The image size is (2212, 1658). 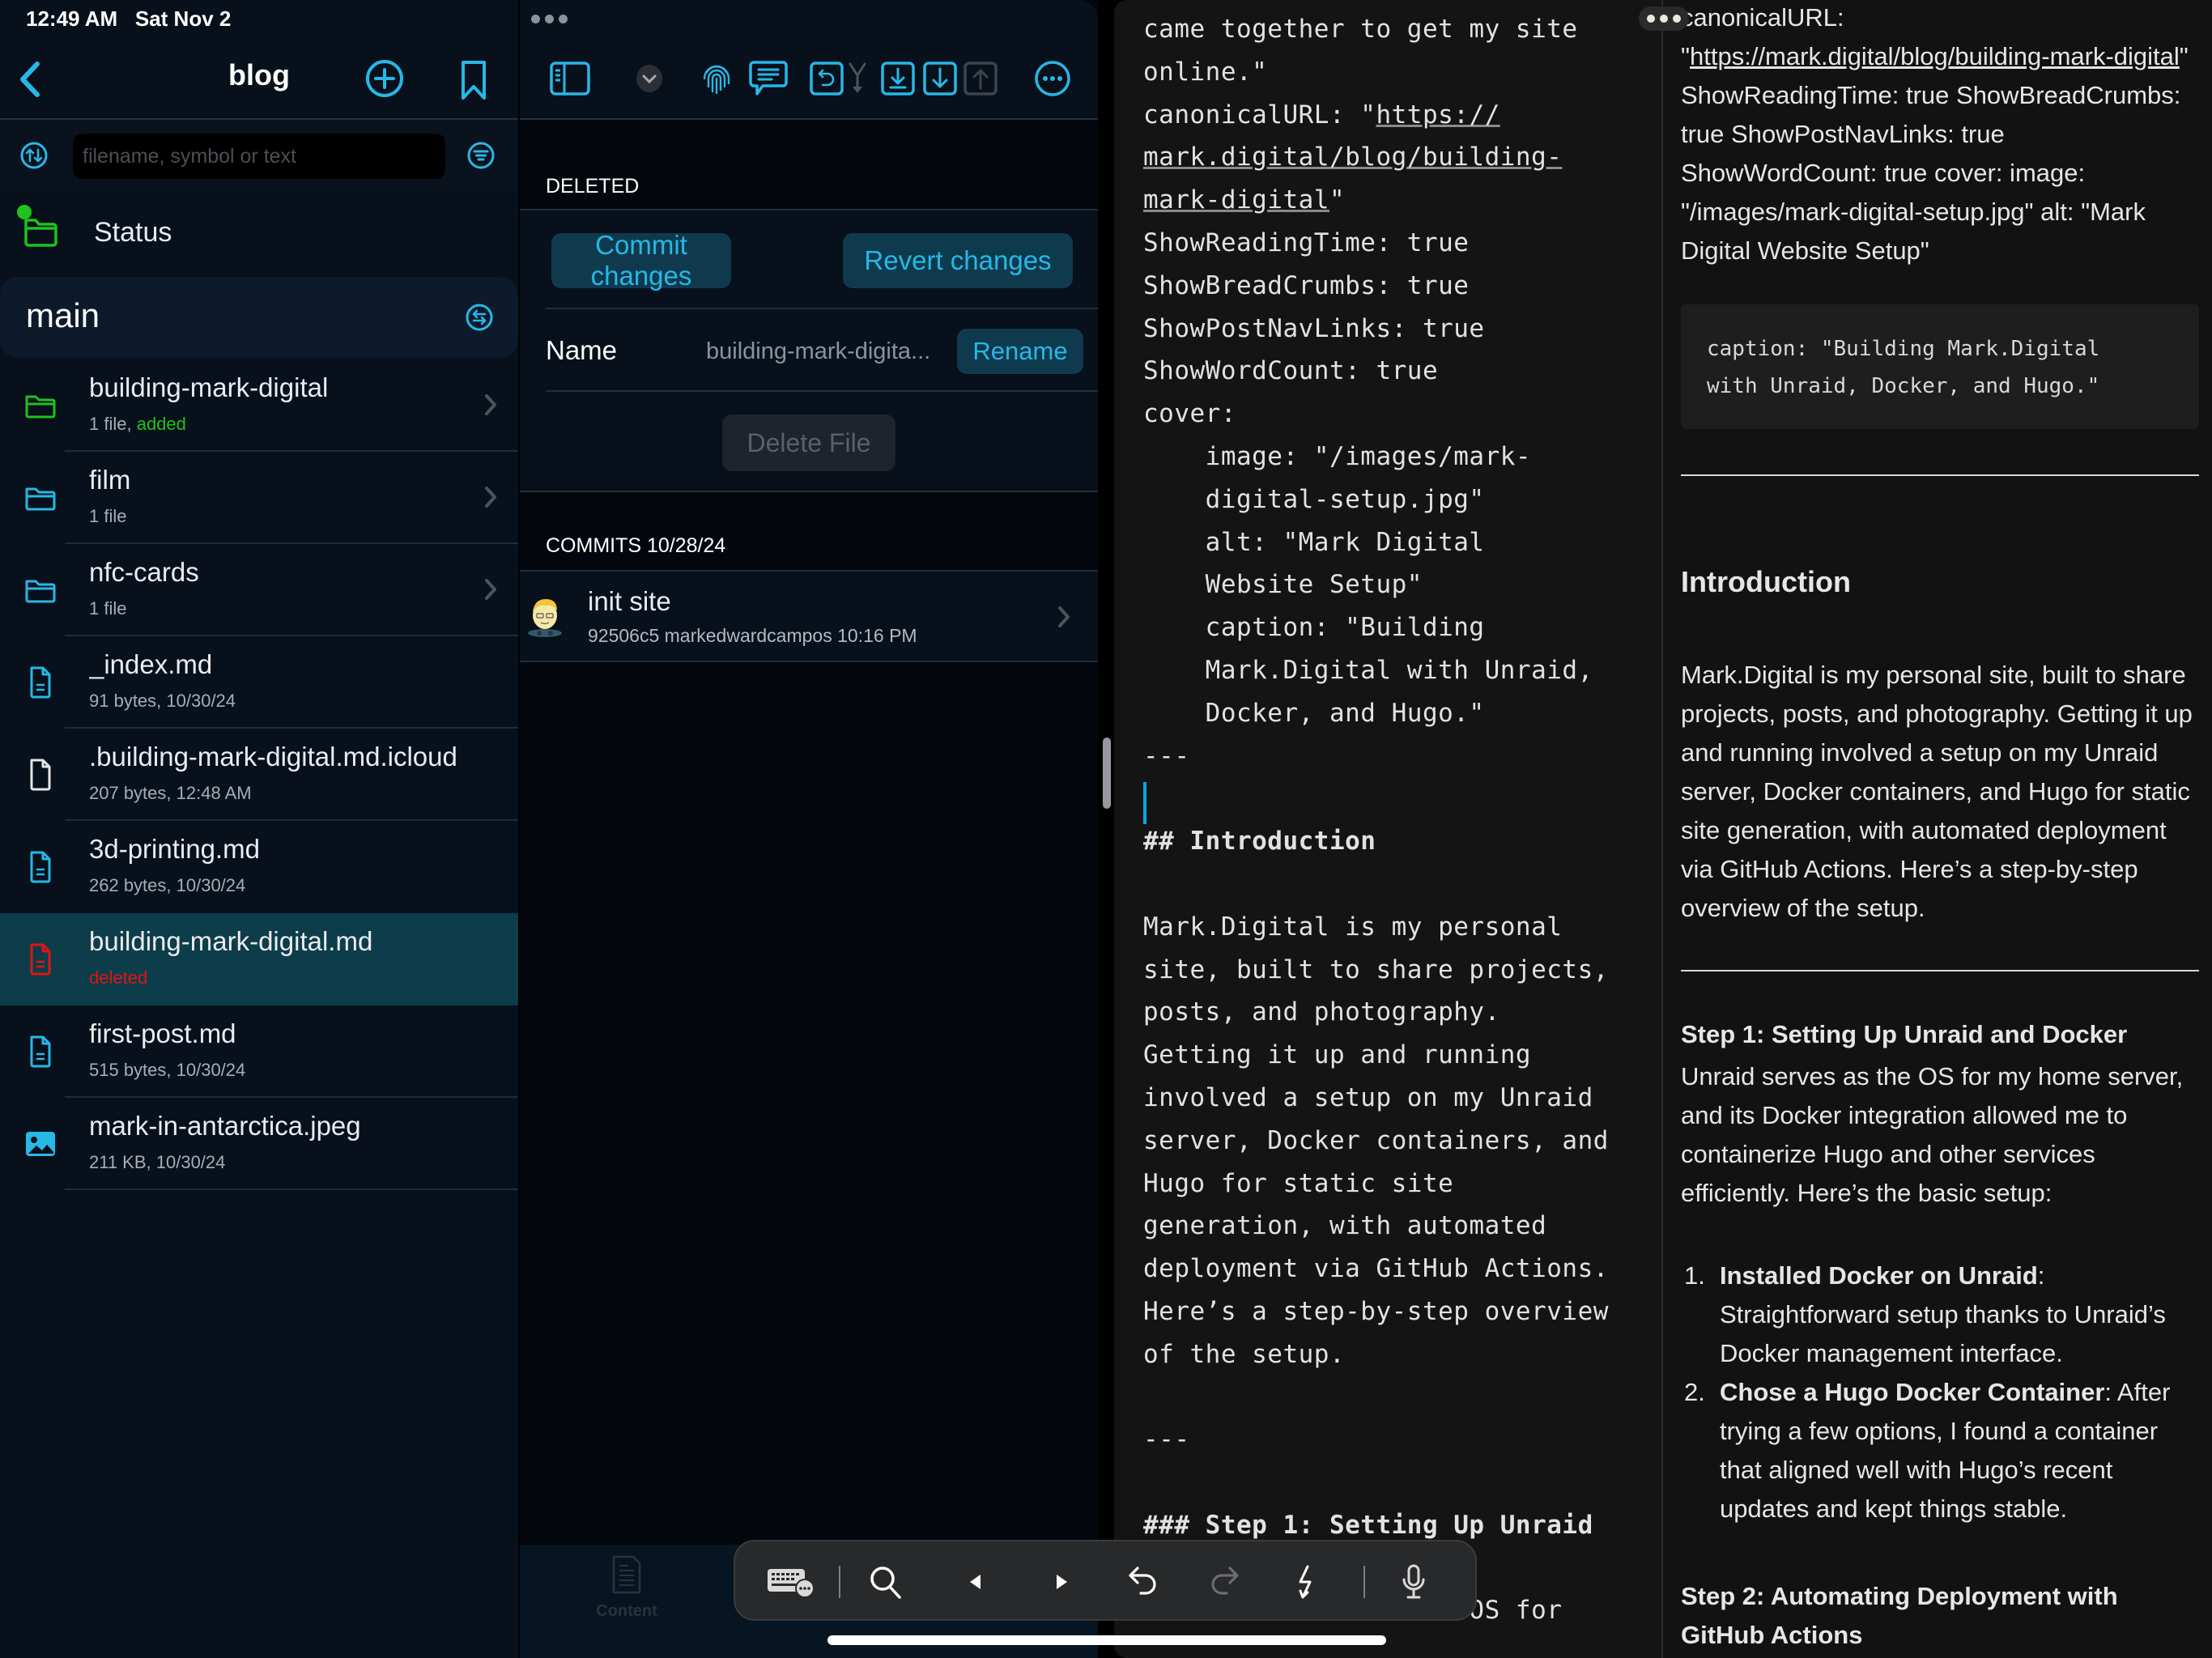 What do you see at coordinates (259, 590) in the screenshot?
I see `file-list-item: nfc-cards 1 file` at bounding box center [259, 590].